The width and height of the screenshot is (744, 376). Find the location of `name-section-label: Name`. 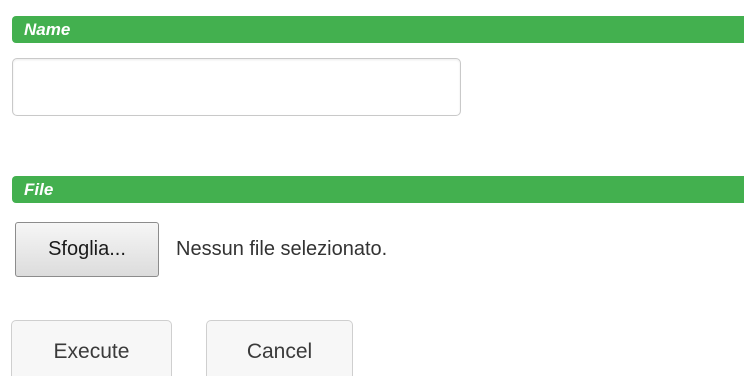

name-section-label: Name is located at coordinates (47, 29).